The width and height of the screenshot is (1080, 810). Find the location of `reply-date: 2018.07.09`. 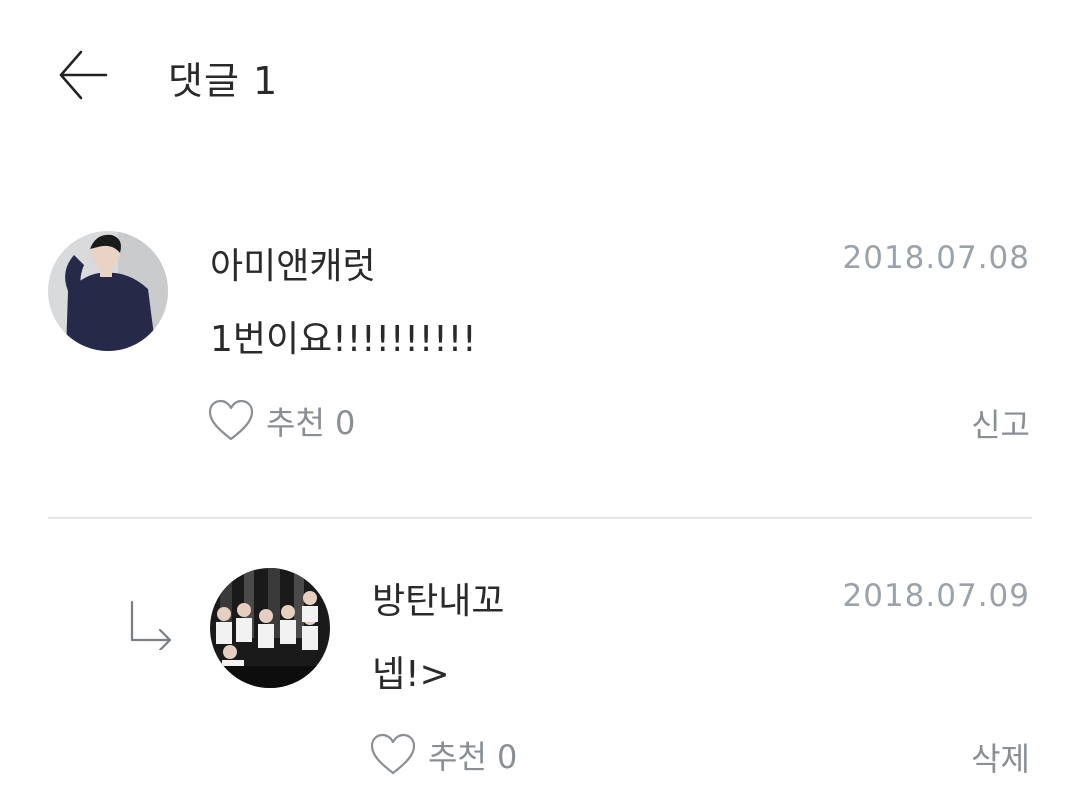

reply-date: 2018.07.09 is located at coordinates (936, 596).